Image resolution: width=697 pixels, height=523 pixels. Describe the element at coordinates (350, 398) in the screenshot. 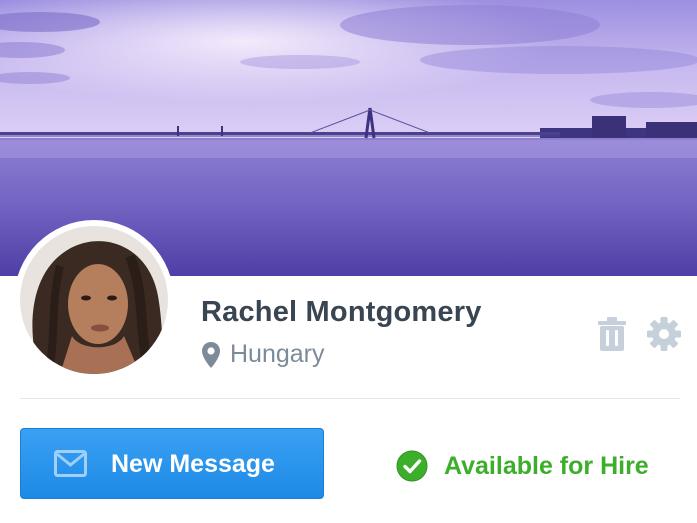

I see `divider` at that location.